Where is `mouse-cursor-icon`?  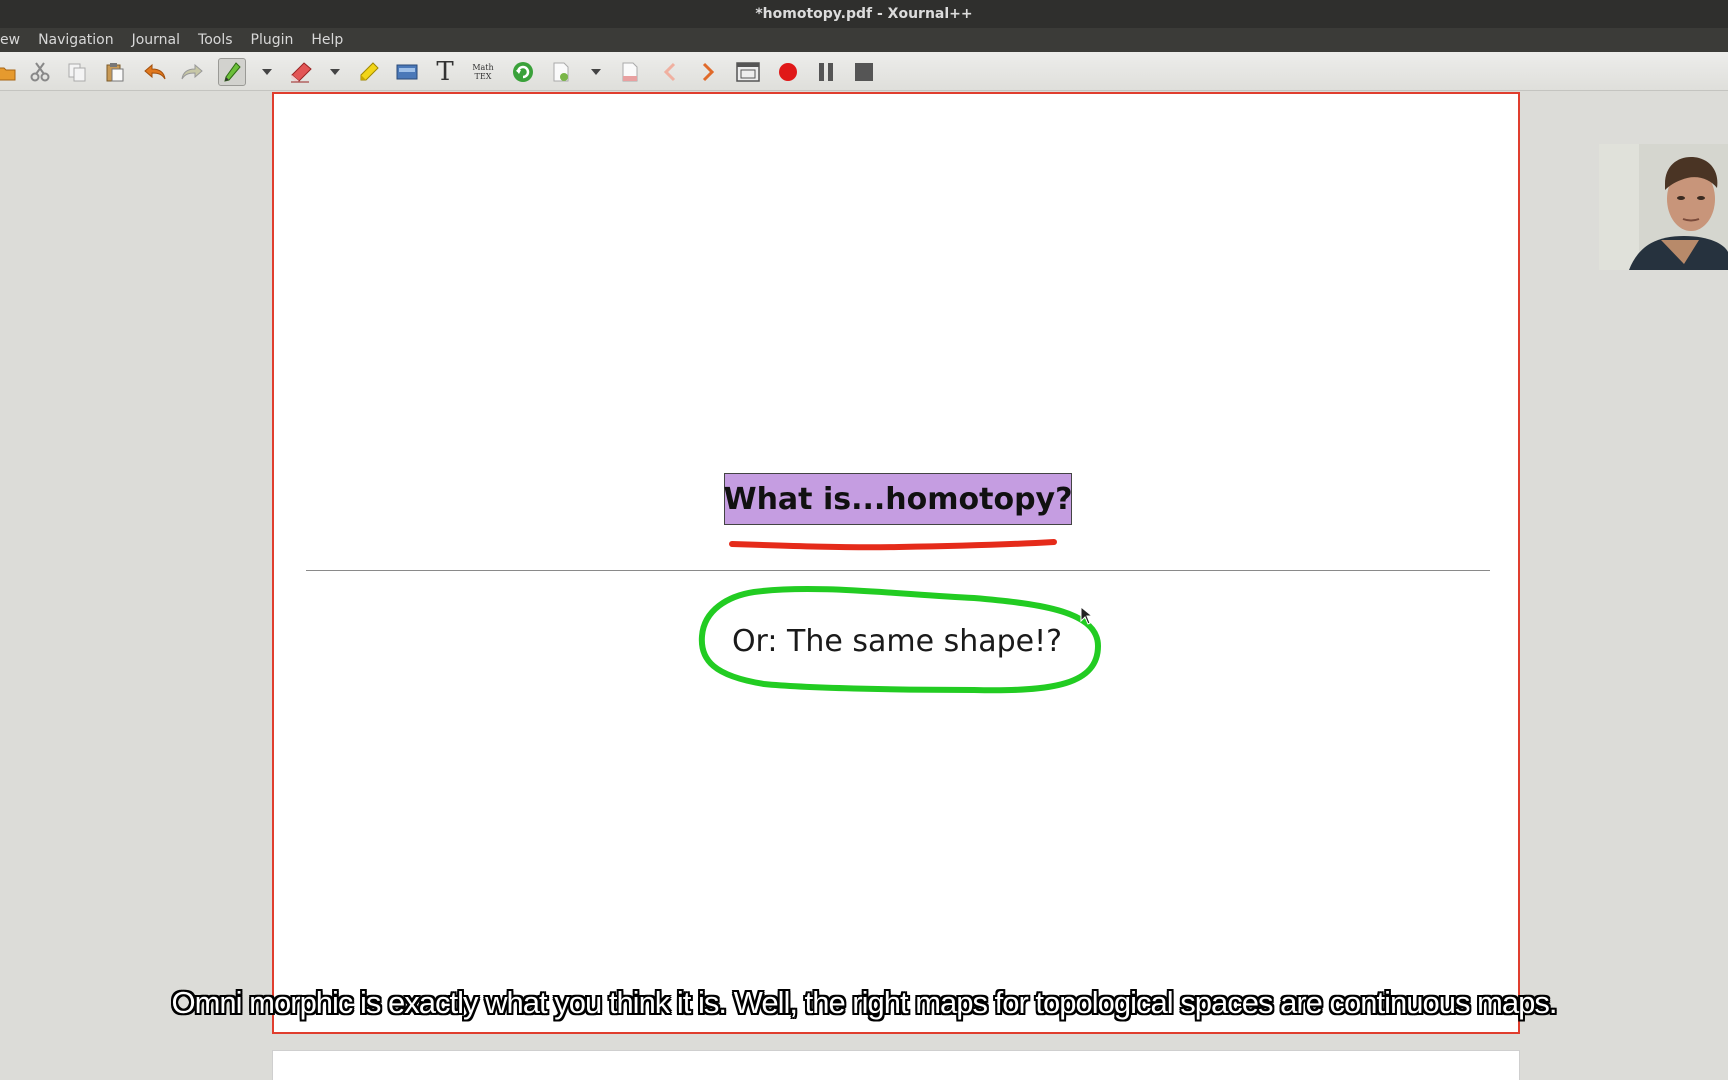
mouse-cursor-icon is located at coordinates (1087, 615).